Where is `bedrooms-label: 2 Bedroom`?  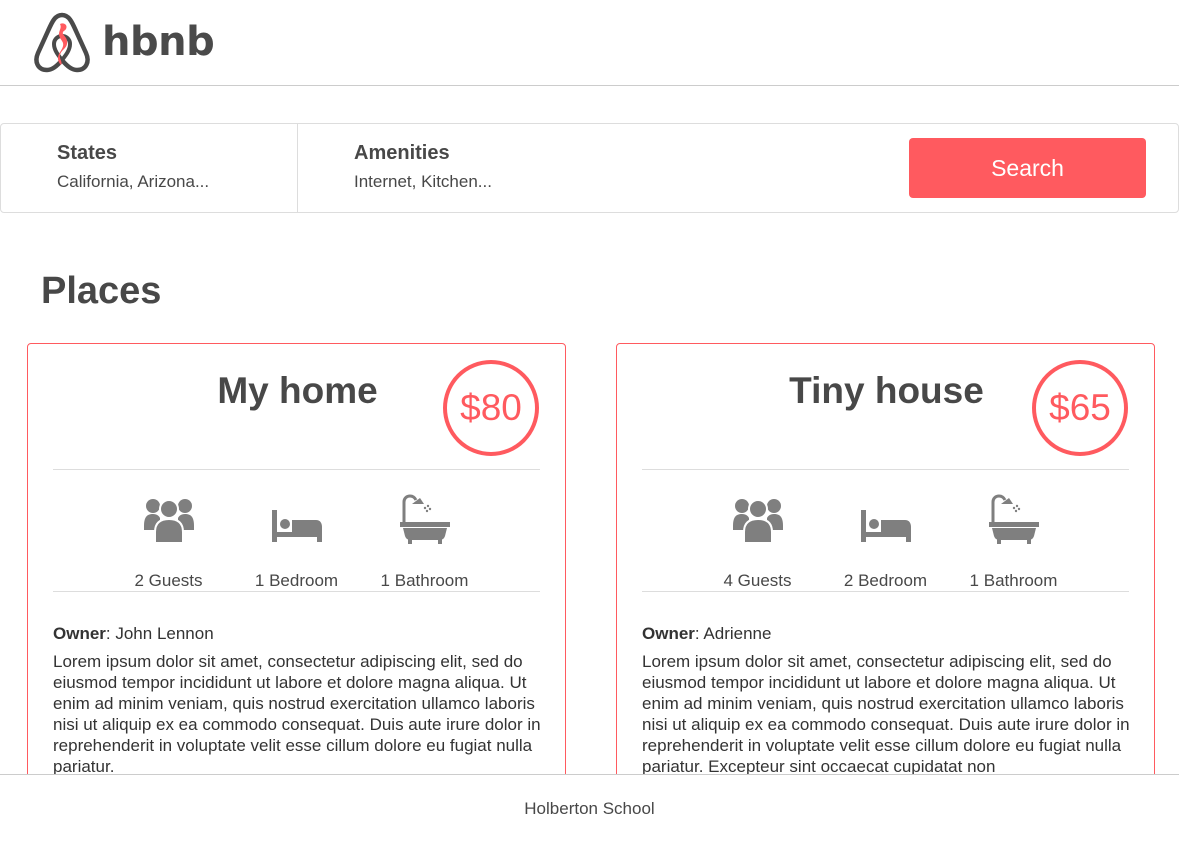
bedrooms-label: 2 Bedroom is located at coordinates (885, 580).